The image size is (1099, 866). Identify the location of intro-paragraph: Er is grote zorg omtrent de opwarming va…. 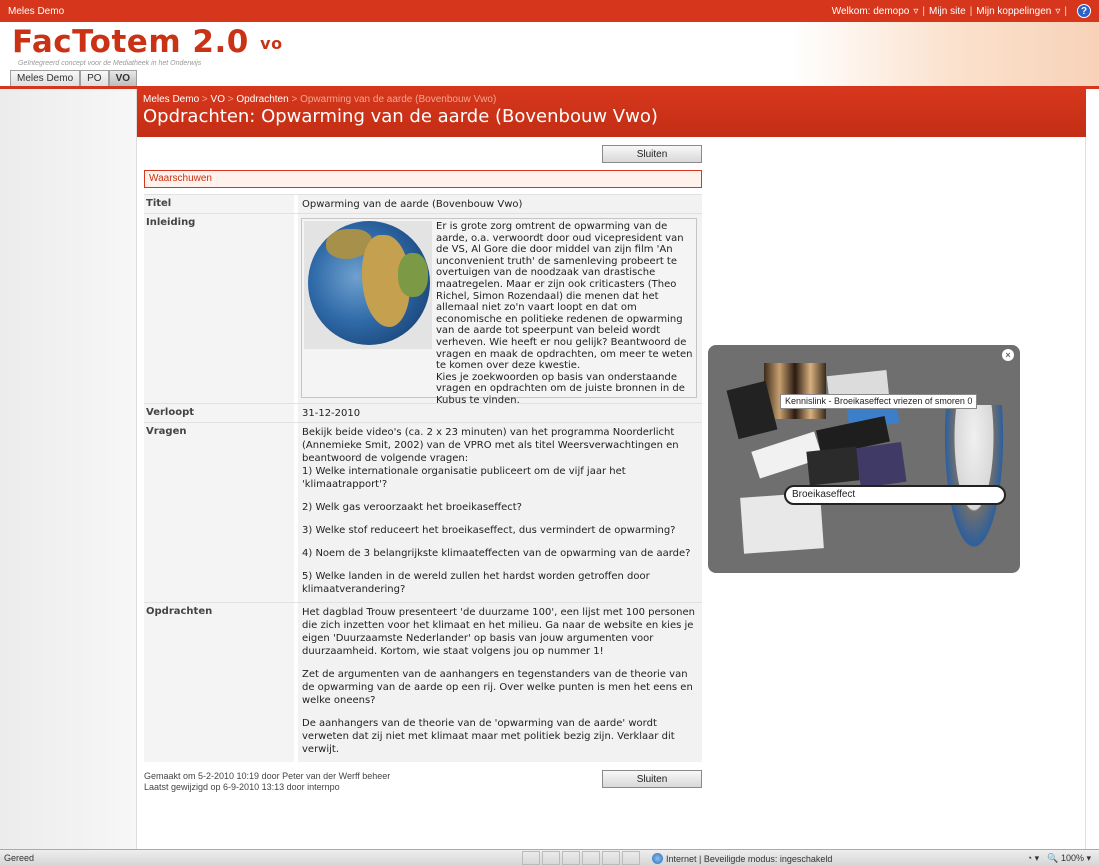
(564, 296).